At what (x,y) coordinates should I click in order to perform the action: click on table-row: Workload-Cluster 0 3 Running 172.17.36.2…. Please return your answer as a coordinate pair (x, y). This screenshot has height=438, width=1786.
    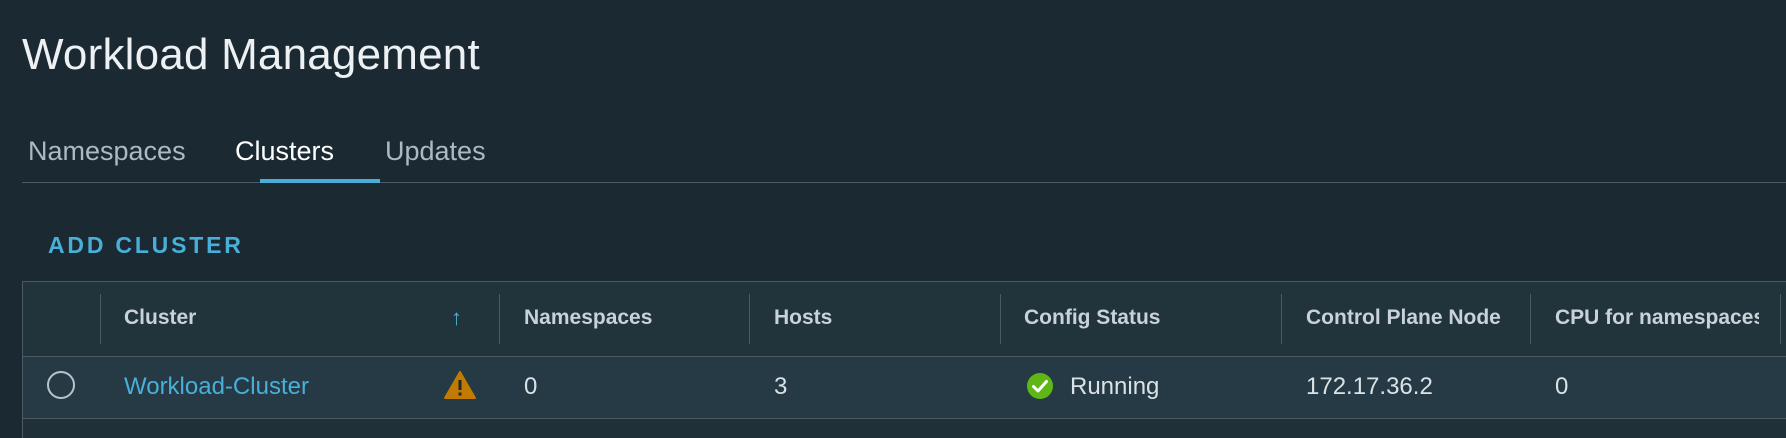
    Looking at the image, I should click on (904, 388).